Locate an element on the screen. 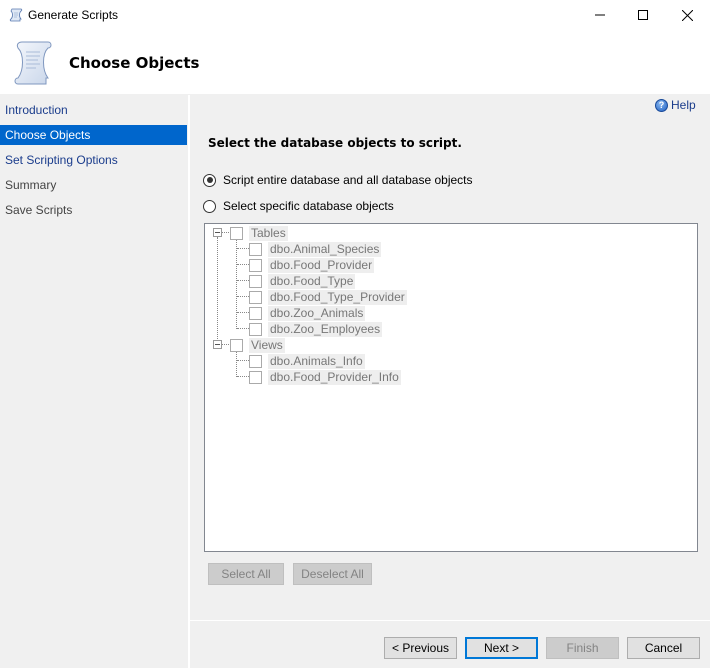 The height and width of the screenshot is (668, 710). help-link: ? Help is located at coordinates (675, 105).